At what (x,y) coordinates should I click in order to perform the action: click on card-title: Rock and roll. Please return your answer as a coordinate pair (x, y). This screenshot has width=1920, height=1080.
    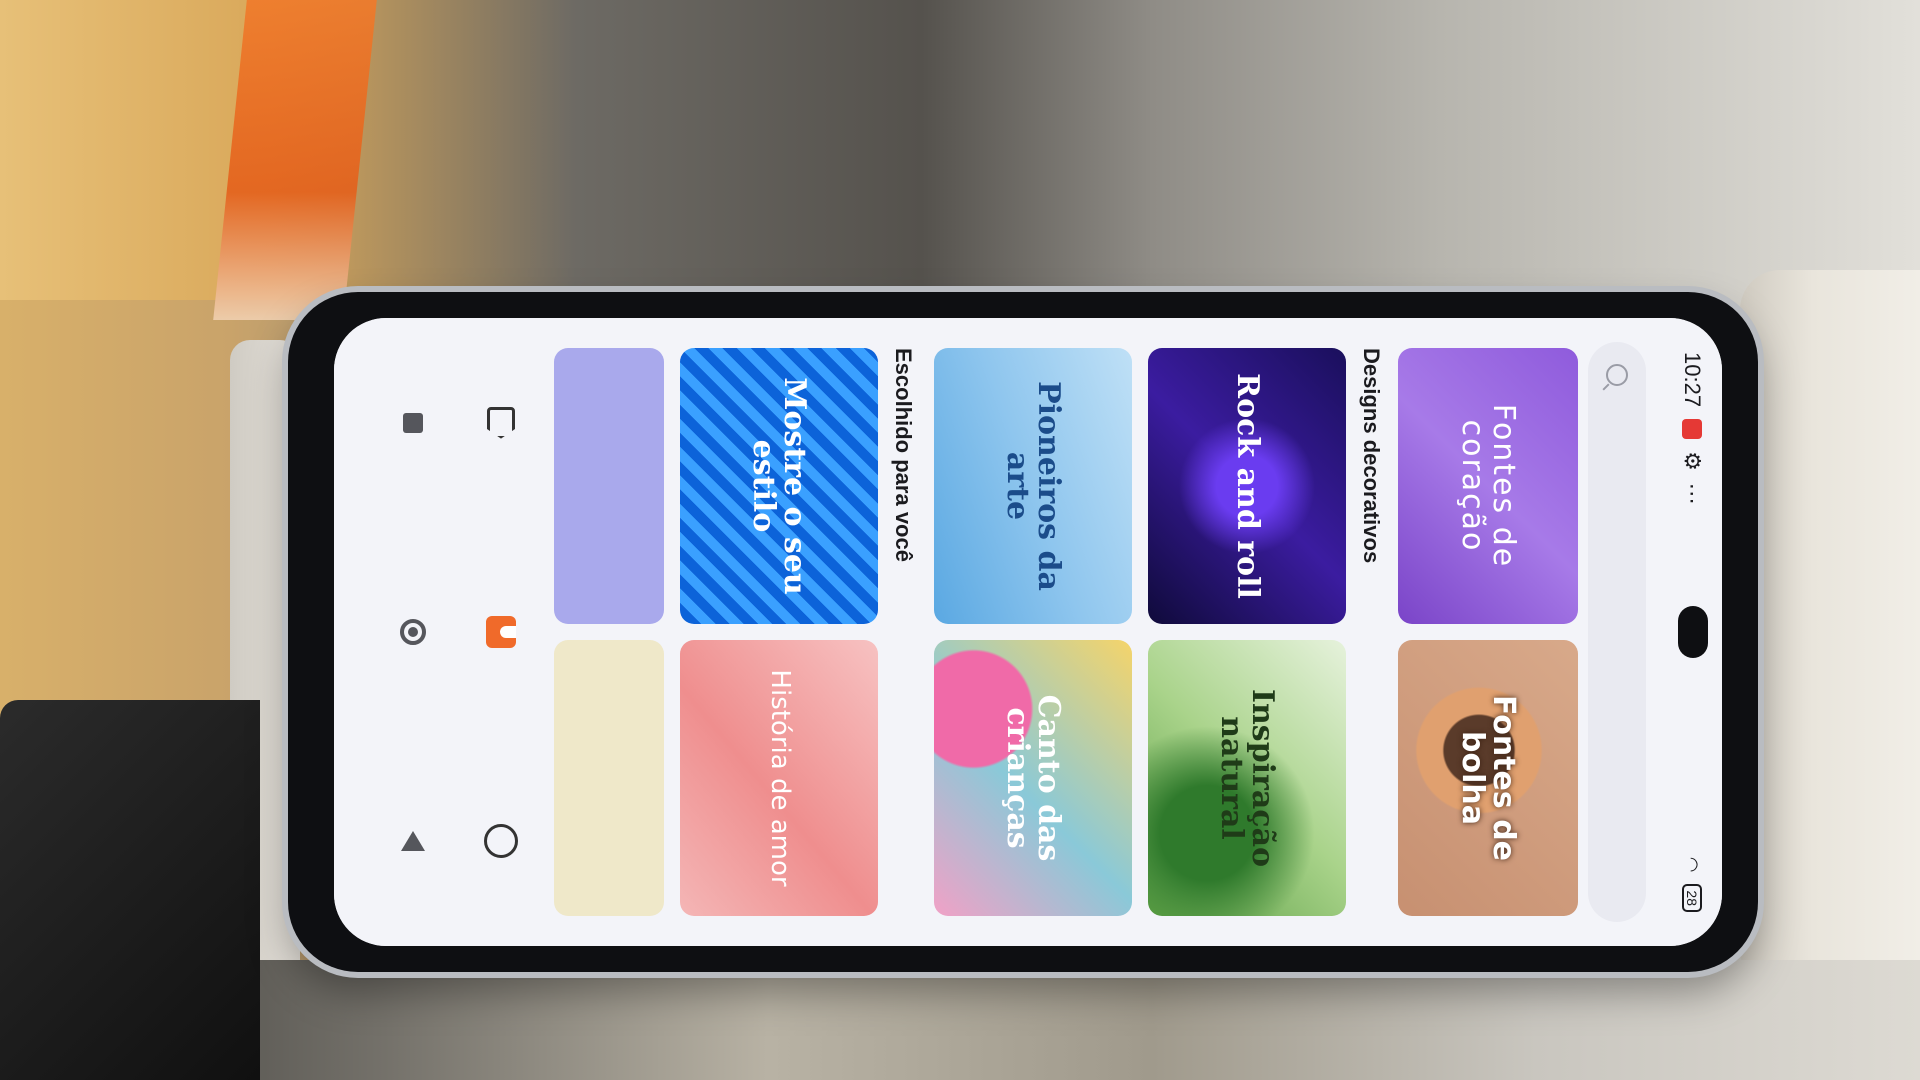
    Looking at the image, I should click on (1247, 486).